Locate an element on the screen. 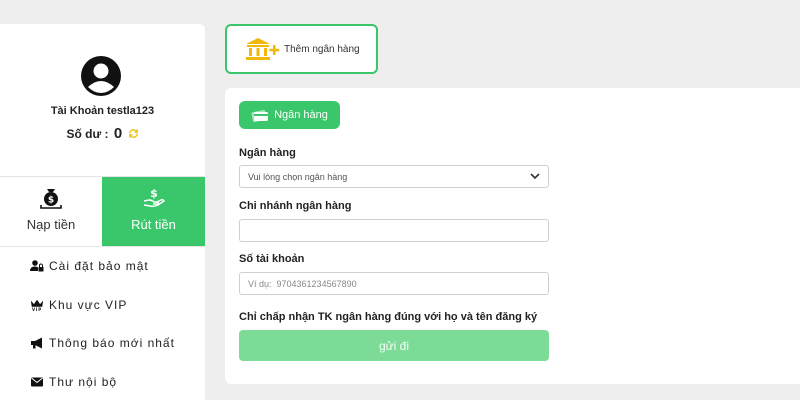 This screenshot has width=800, height=400. branch-field-label: Chi nhánh ngân hàng is located at coordinates (295, 206).